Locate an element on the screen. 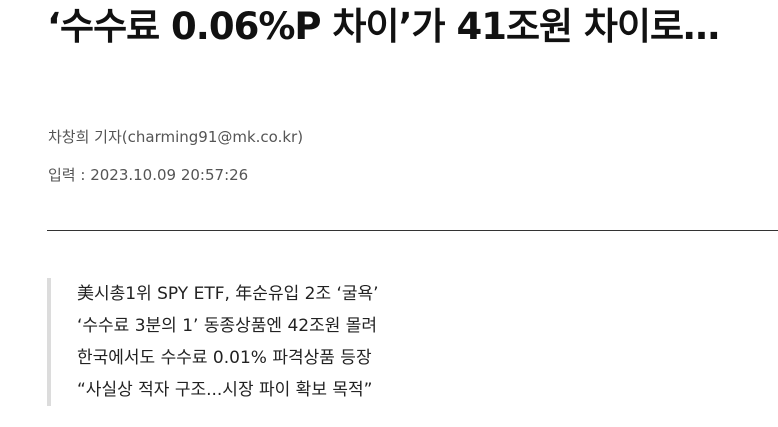 The image size is (778, 427). summary-line: ‘수수료 3분의 1’ 동종상품엔 42조원 몰려 is located at coordinates (227, 326).